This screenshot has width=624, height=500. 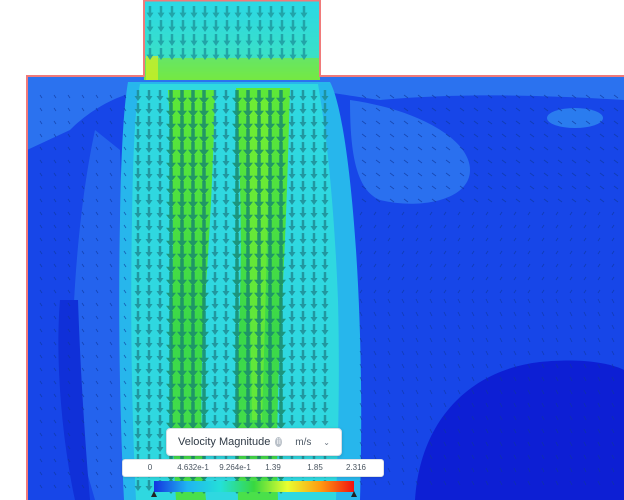 I want to click on legend-tick-label: 2.316, so click(x=356, y=467).